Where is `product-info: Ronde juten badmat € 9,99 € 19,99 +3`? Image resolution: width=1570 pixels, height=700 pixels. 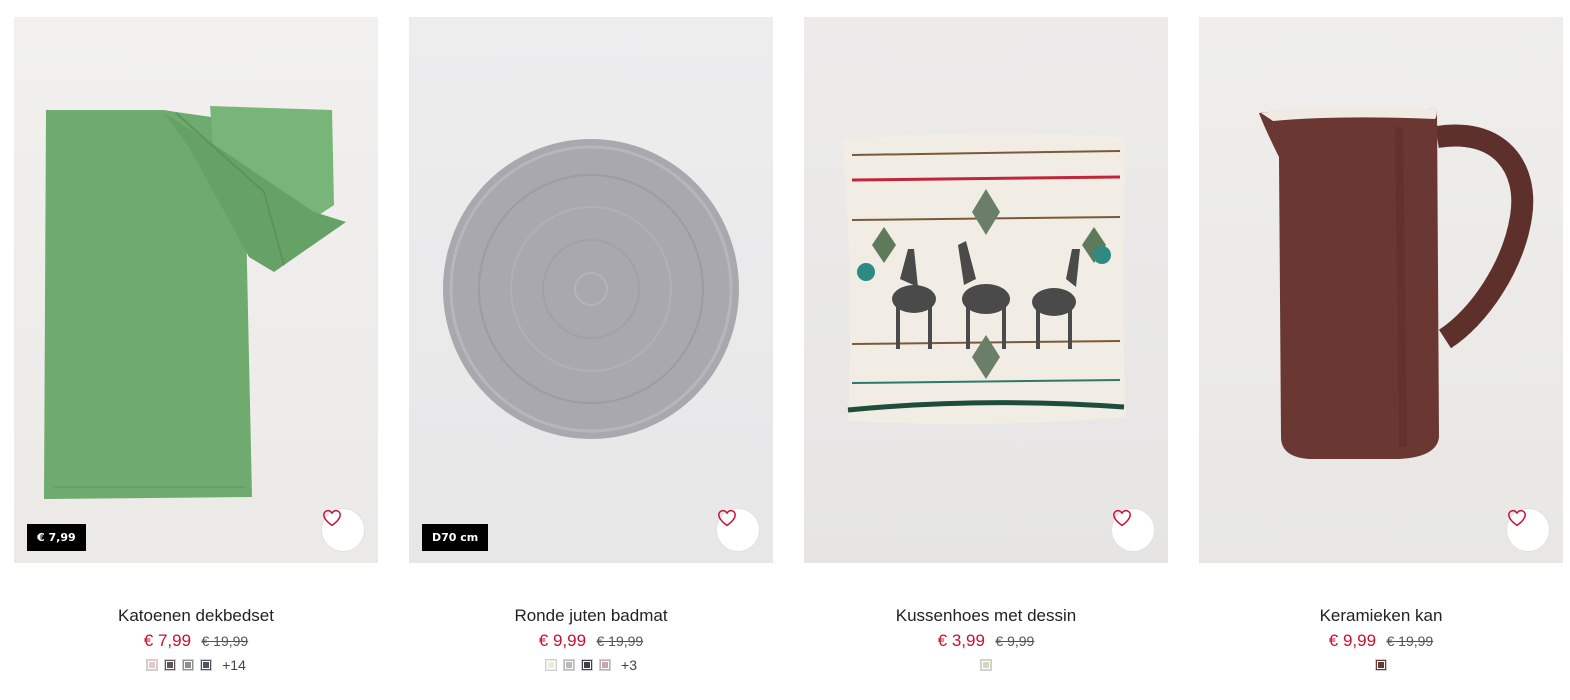 product-info: Ronde juten badmat € 9,99 € 19,99 +3 is located at coordinates (591, 618).